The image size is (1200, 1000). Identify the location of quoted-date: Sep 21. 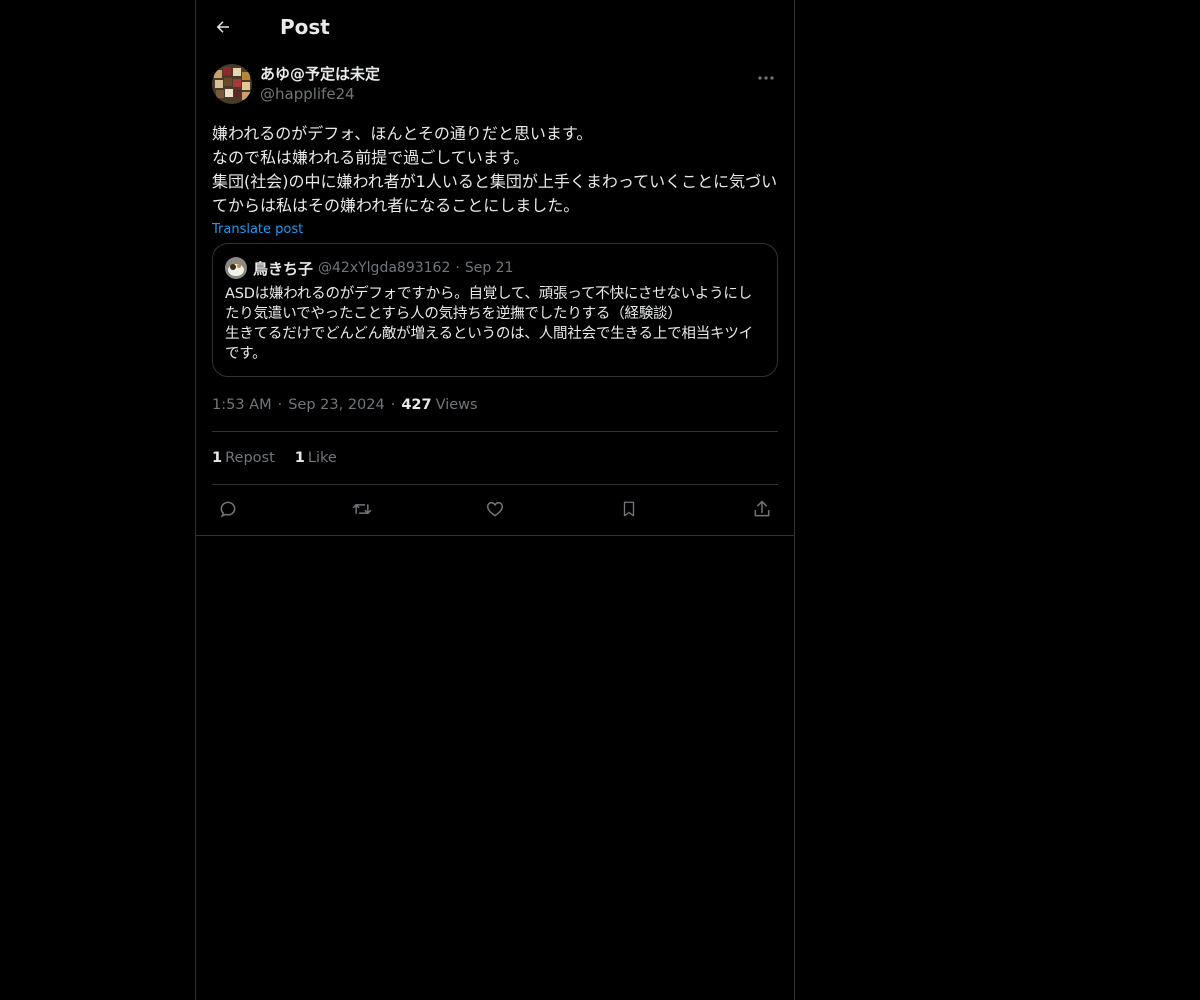
(489, 268).